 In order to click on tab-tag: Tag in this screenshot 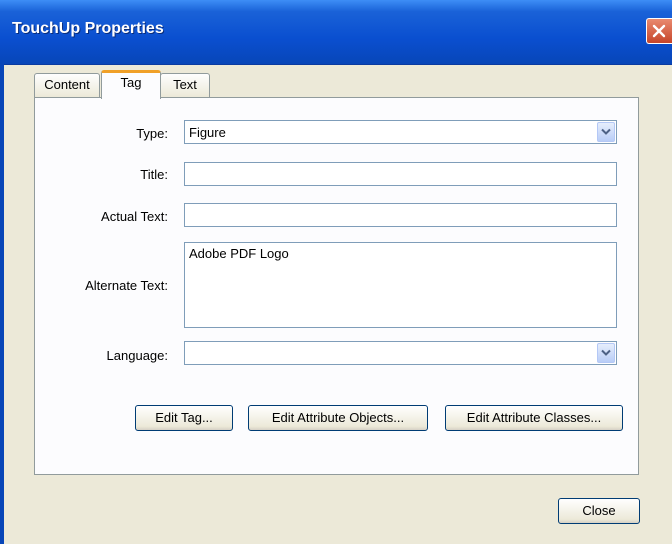, I will do `click(131, 84)`.